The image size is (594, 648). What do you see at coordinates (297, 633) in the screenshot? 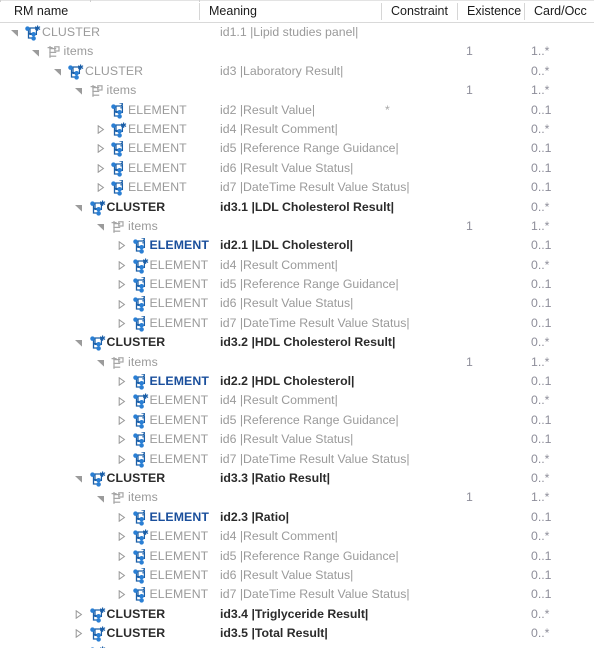
I see `tree-row: CLUSTER id3.5 |Total Result| 0..*` at bounding box center [297, 633].